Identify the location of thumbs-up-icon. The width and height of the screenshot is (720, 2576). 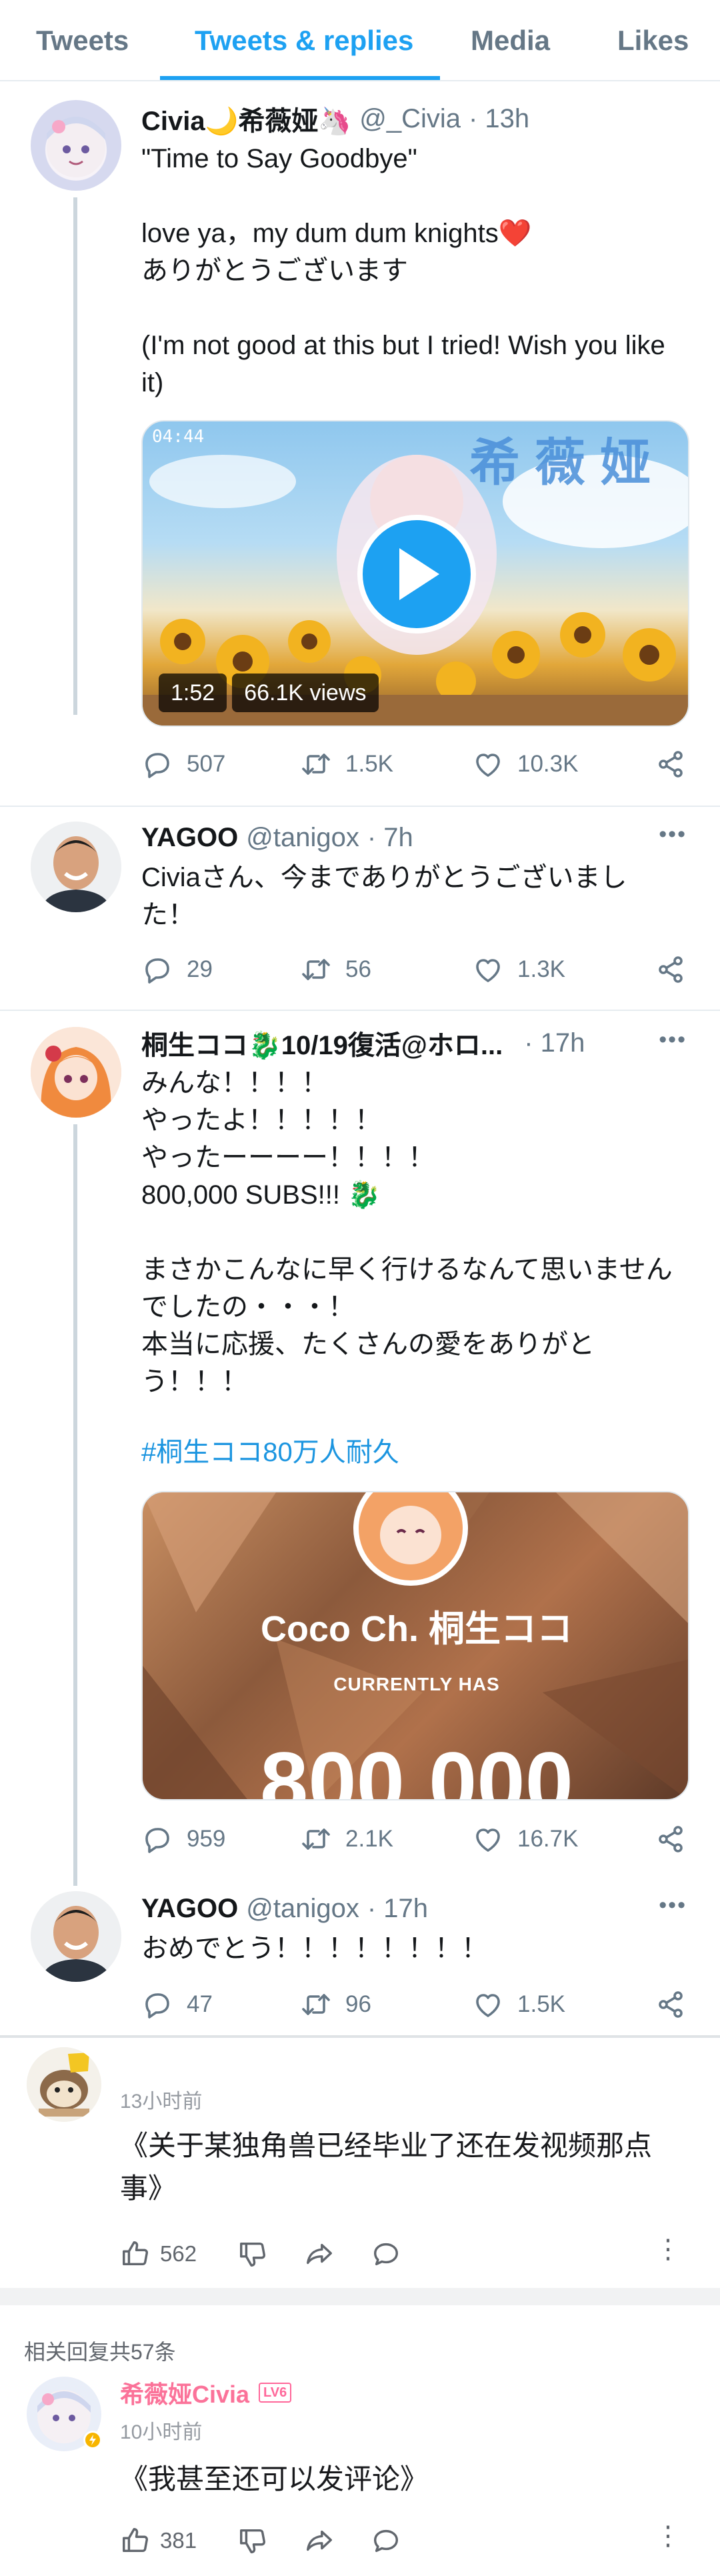
(135, 2254).